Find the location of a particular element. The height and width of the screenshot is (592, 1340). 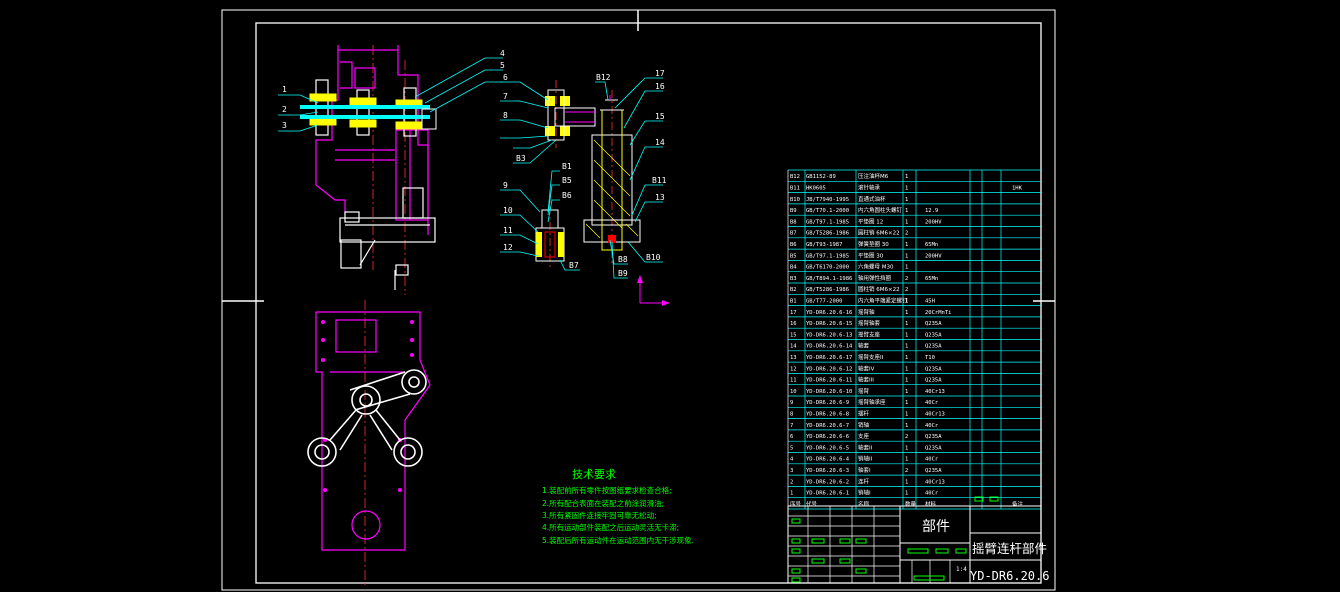

bom-cell: 轴套 is located at coordinates (864, 346).